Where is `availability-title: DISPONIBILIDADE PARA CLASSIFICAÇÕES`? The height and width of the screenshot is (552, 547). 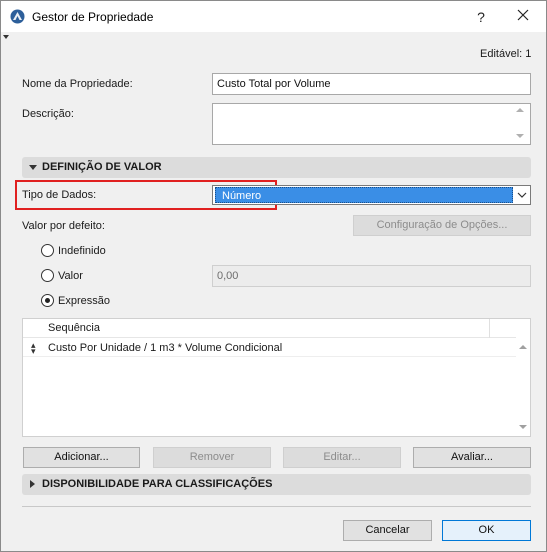 availability-title: DISPONIBILIDADE PARA CLASSIFICAÇÕES is located at coordinates (157, 484).